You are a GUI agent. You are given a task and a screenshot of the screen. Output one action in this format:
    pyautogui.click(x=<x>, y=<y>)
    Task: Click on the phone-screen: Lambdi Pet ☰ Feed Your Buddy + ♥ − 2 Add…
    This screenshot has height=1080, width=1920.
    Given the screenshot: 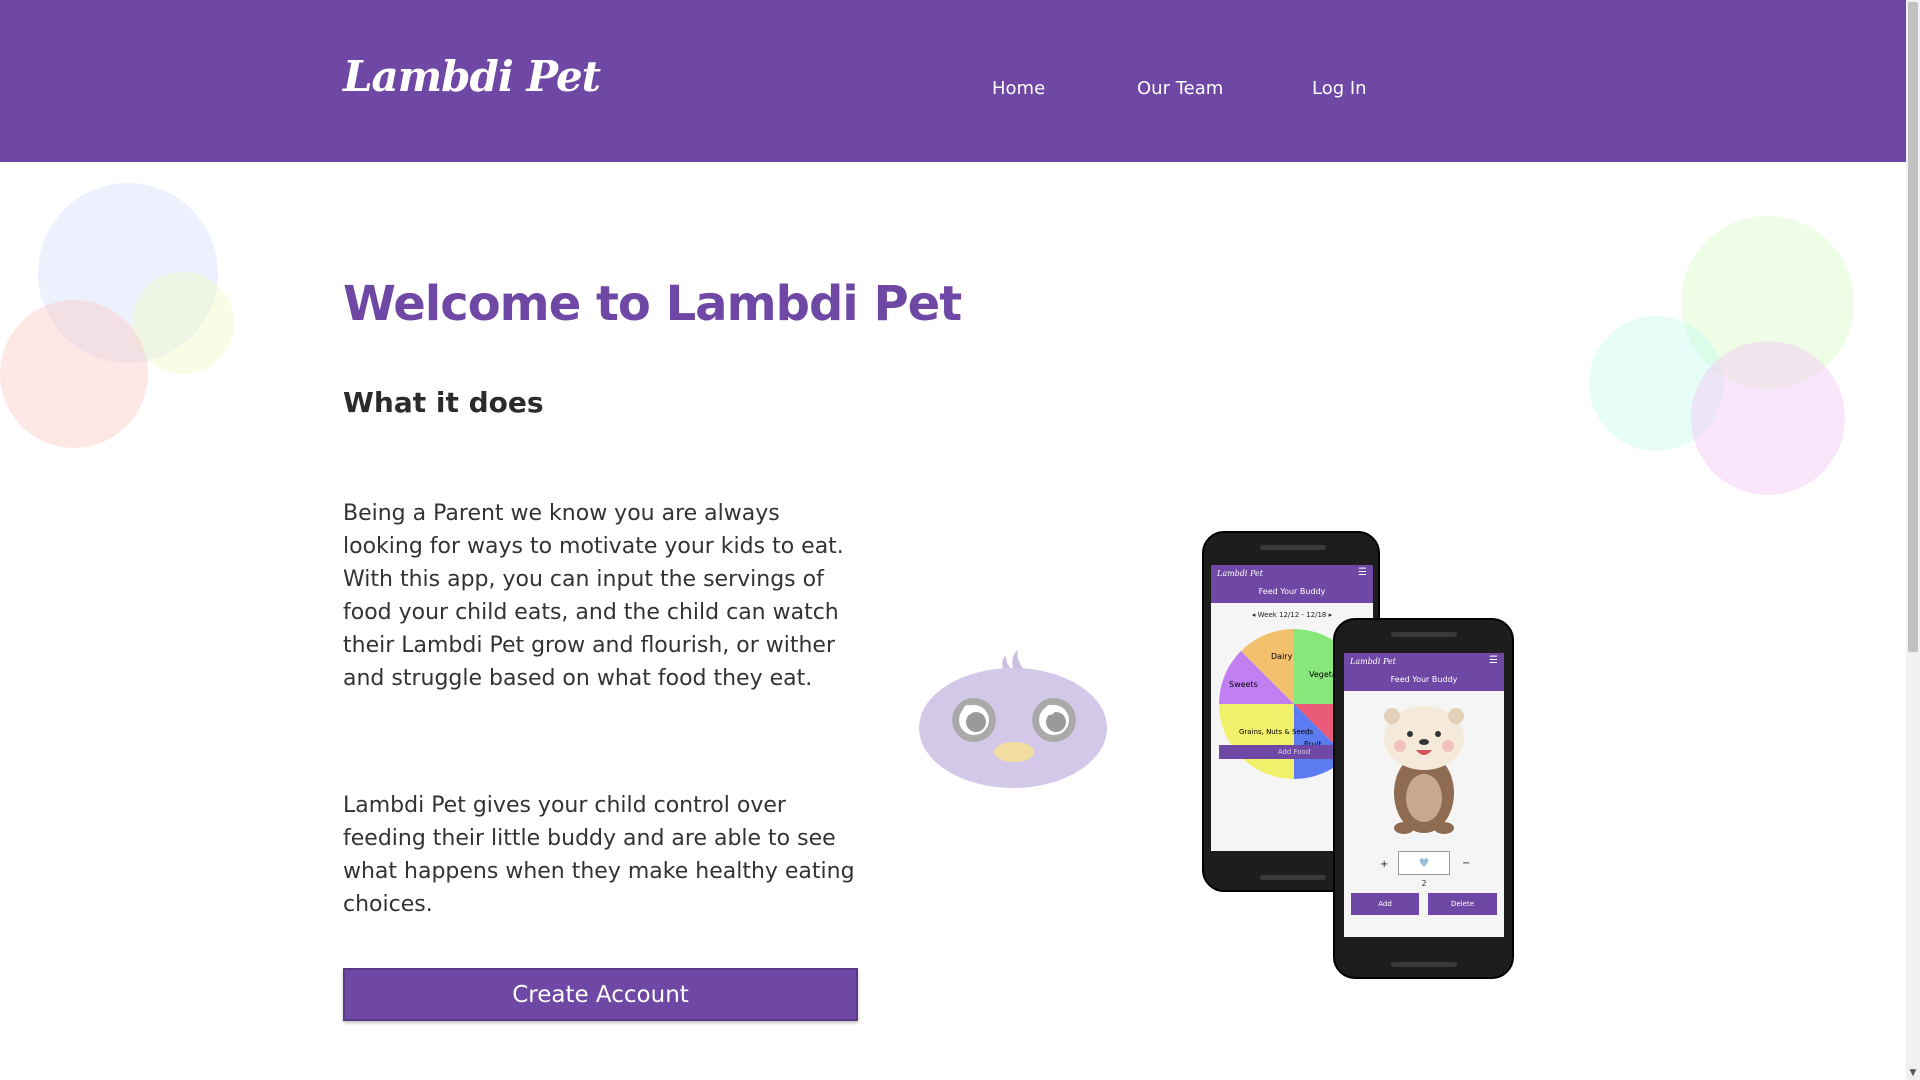 What is the action you would take?
    pyautogui.click(x=1424, y=795)
    